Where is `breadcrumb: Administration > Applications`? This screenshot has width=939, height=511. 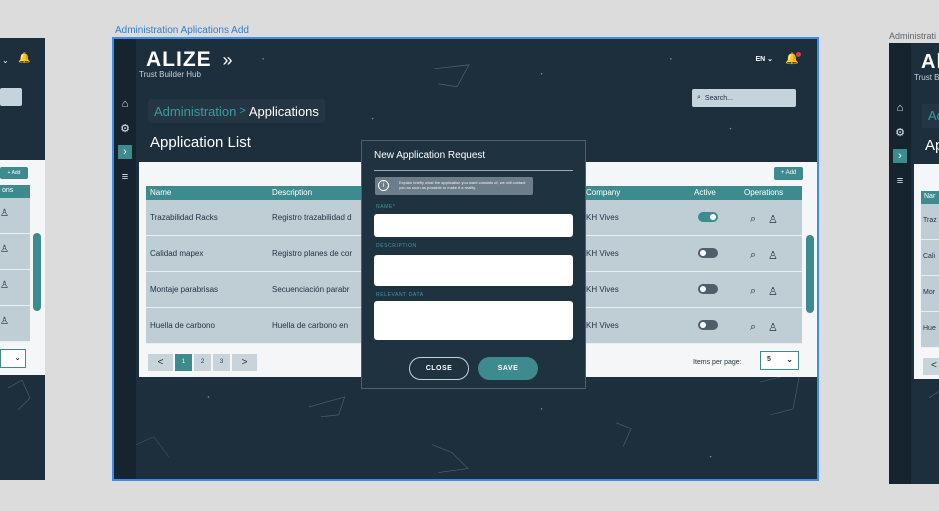 breadcrumb: Administration > Applications is located at coordinates (236, 111).